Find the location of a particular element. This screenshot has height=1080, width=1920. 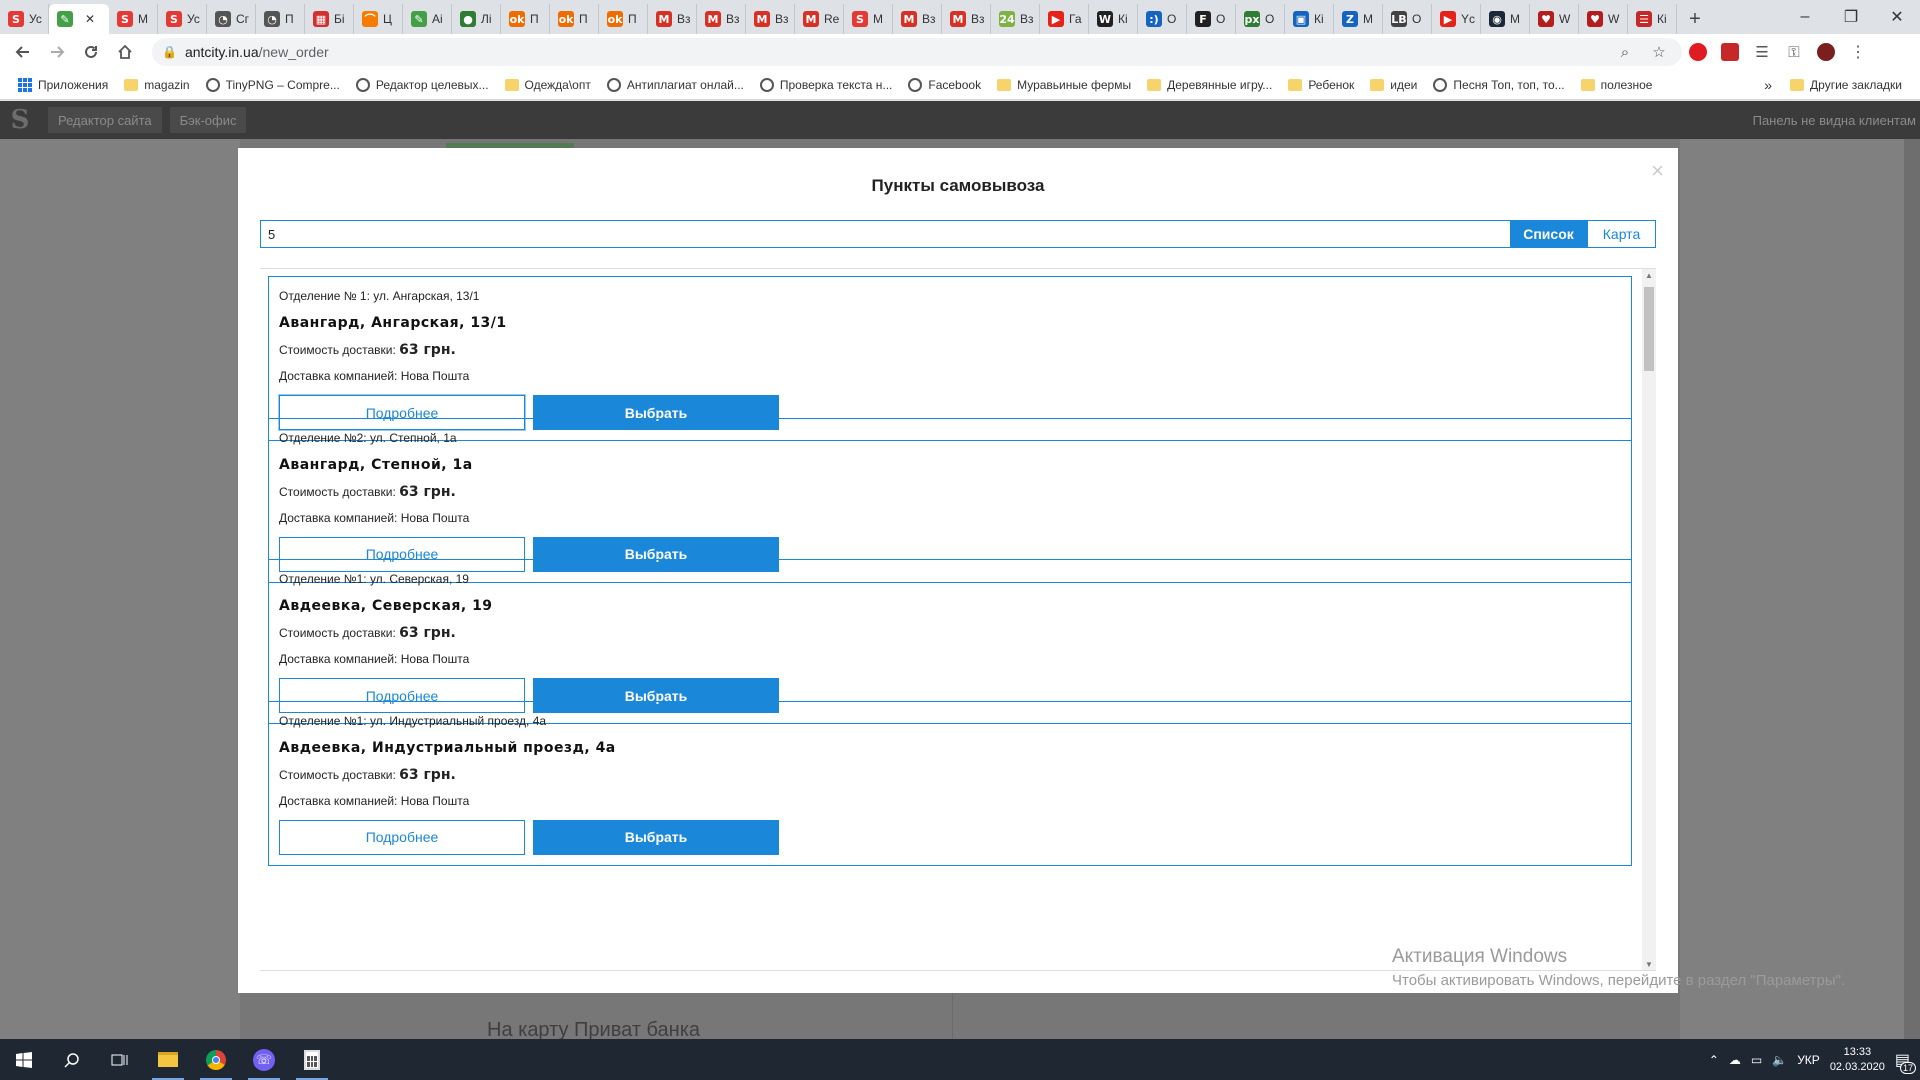

delivery-cost: Стоимость доставки: 63 грн. is located at coordinates (367, 775).